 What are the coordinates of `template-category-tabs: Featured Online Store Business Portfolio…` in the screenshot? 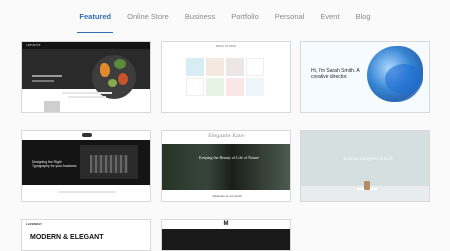 It's located at (225, 21).